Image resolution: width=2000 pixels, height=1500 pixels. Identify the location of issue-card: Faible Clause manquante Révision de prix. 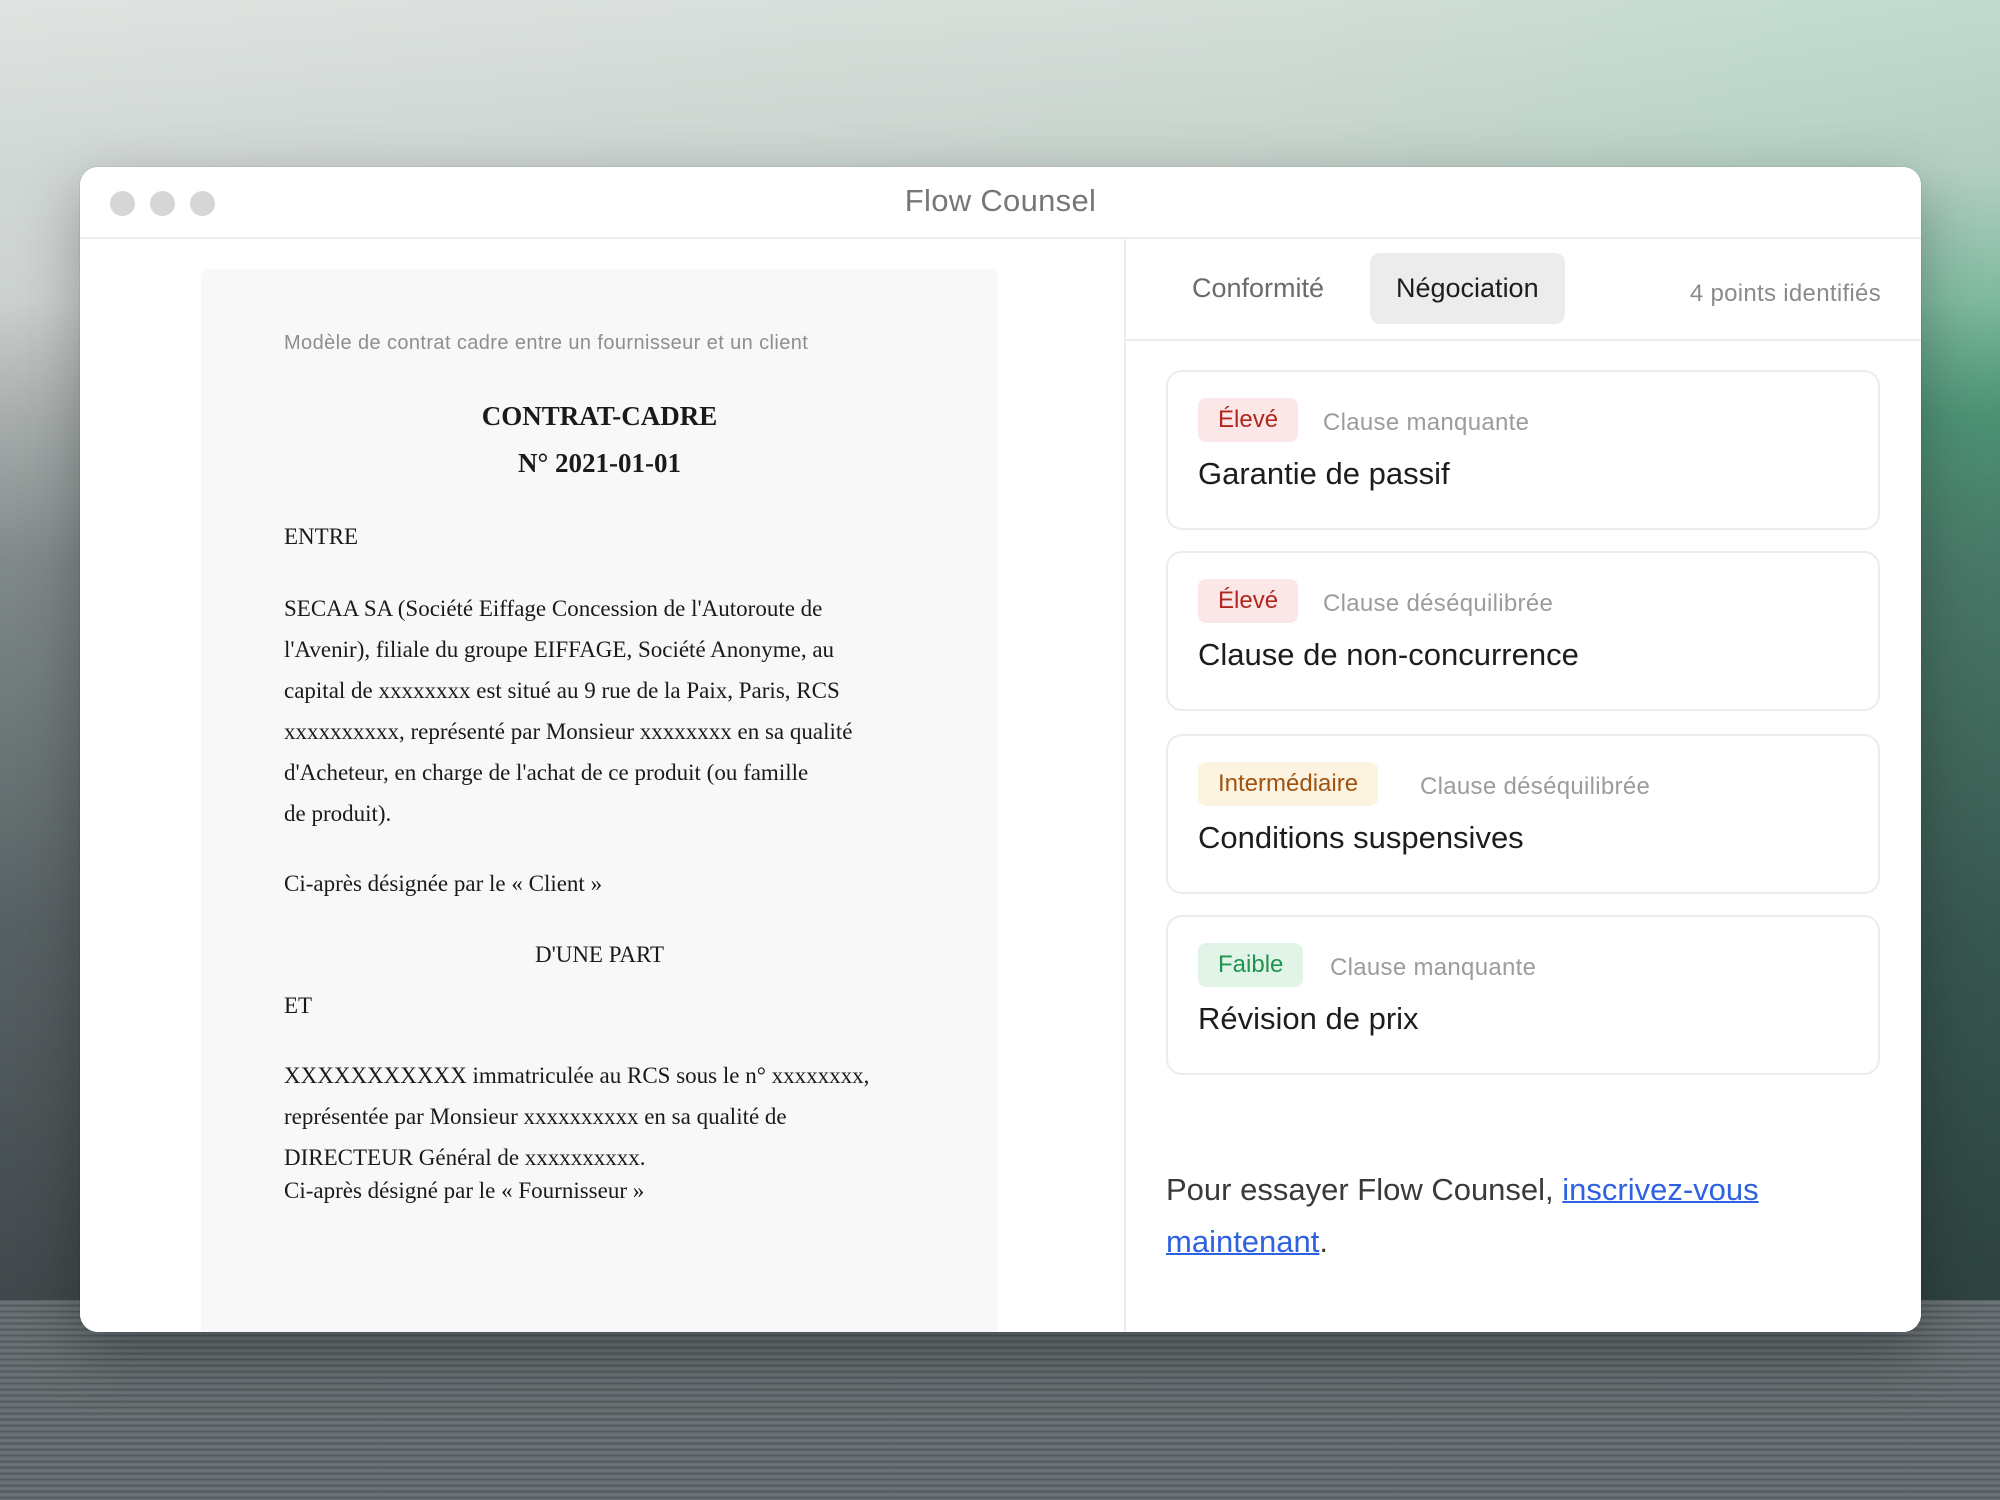
(1523, 995).